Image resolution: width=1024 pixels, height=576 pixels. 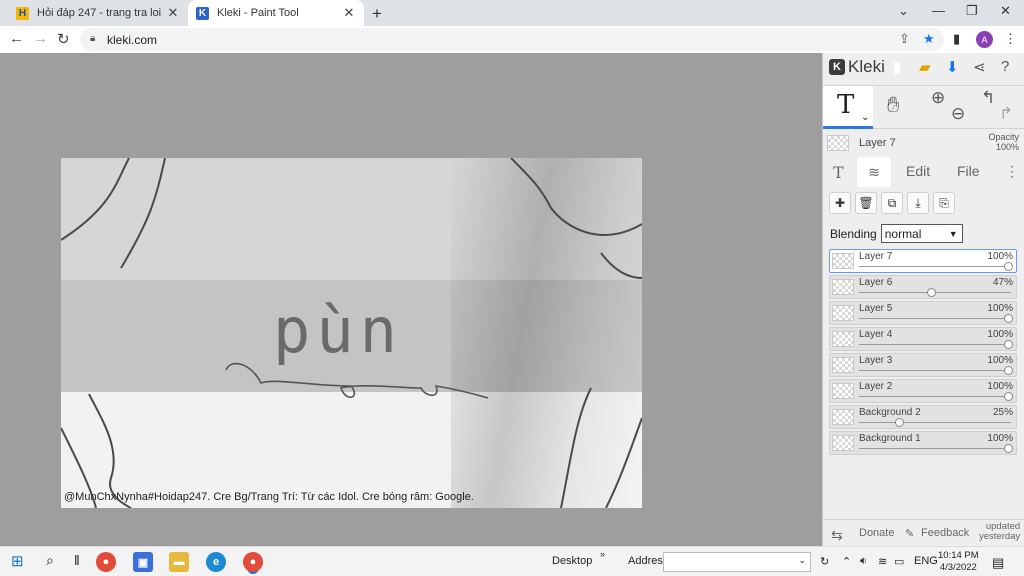 What do you see at coordinates (179, 562) in the screenshot?
I see `file-explorer-icon: ▬` at bounding box center [179, 562].